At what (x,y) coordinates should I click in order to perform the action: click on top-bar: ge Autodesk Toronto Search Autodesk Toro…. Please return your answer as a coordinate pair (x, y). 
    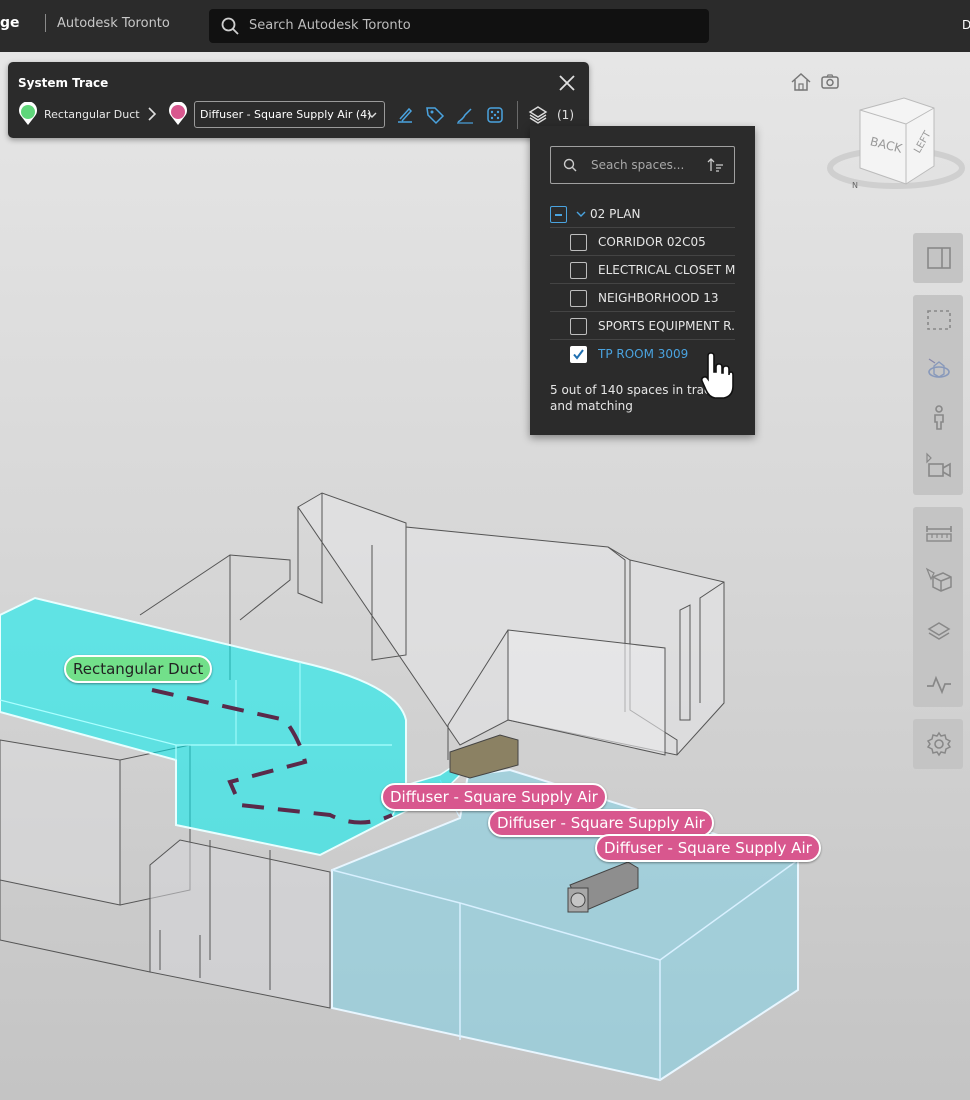
    Looking at the image, I should click on (485, 26).